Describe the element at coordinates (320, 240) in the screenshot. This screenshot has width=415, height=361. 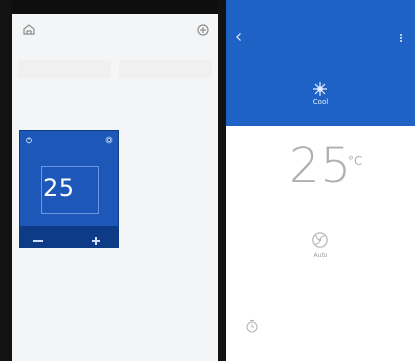
I see `fan-icon` at that location.